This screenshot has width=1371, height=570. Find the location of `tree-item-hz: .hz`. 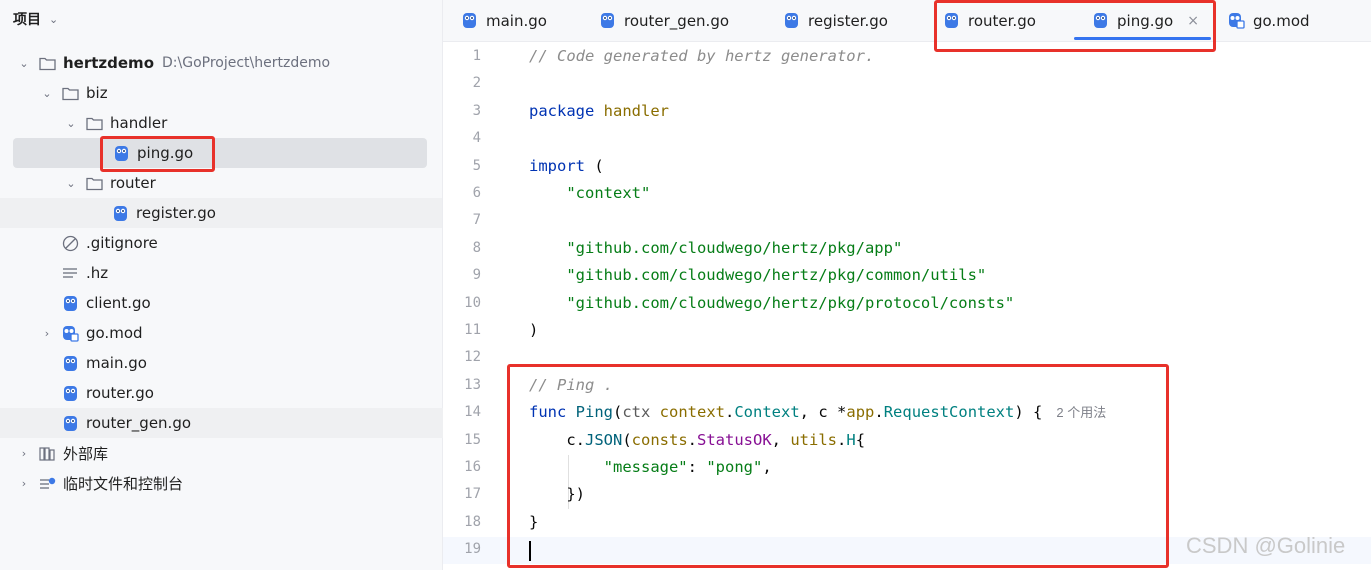

tree-item-hz: .hz is located at coordinates (241, 273).